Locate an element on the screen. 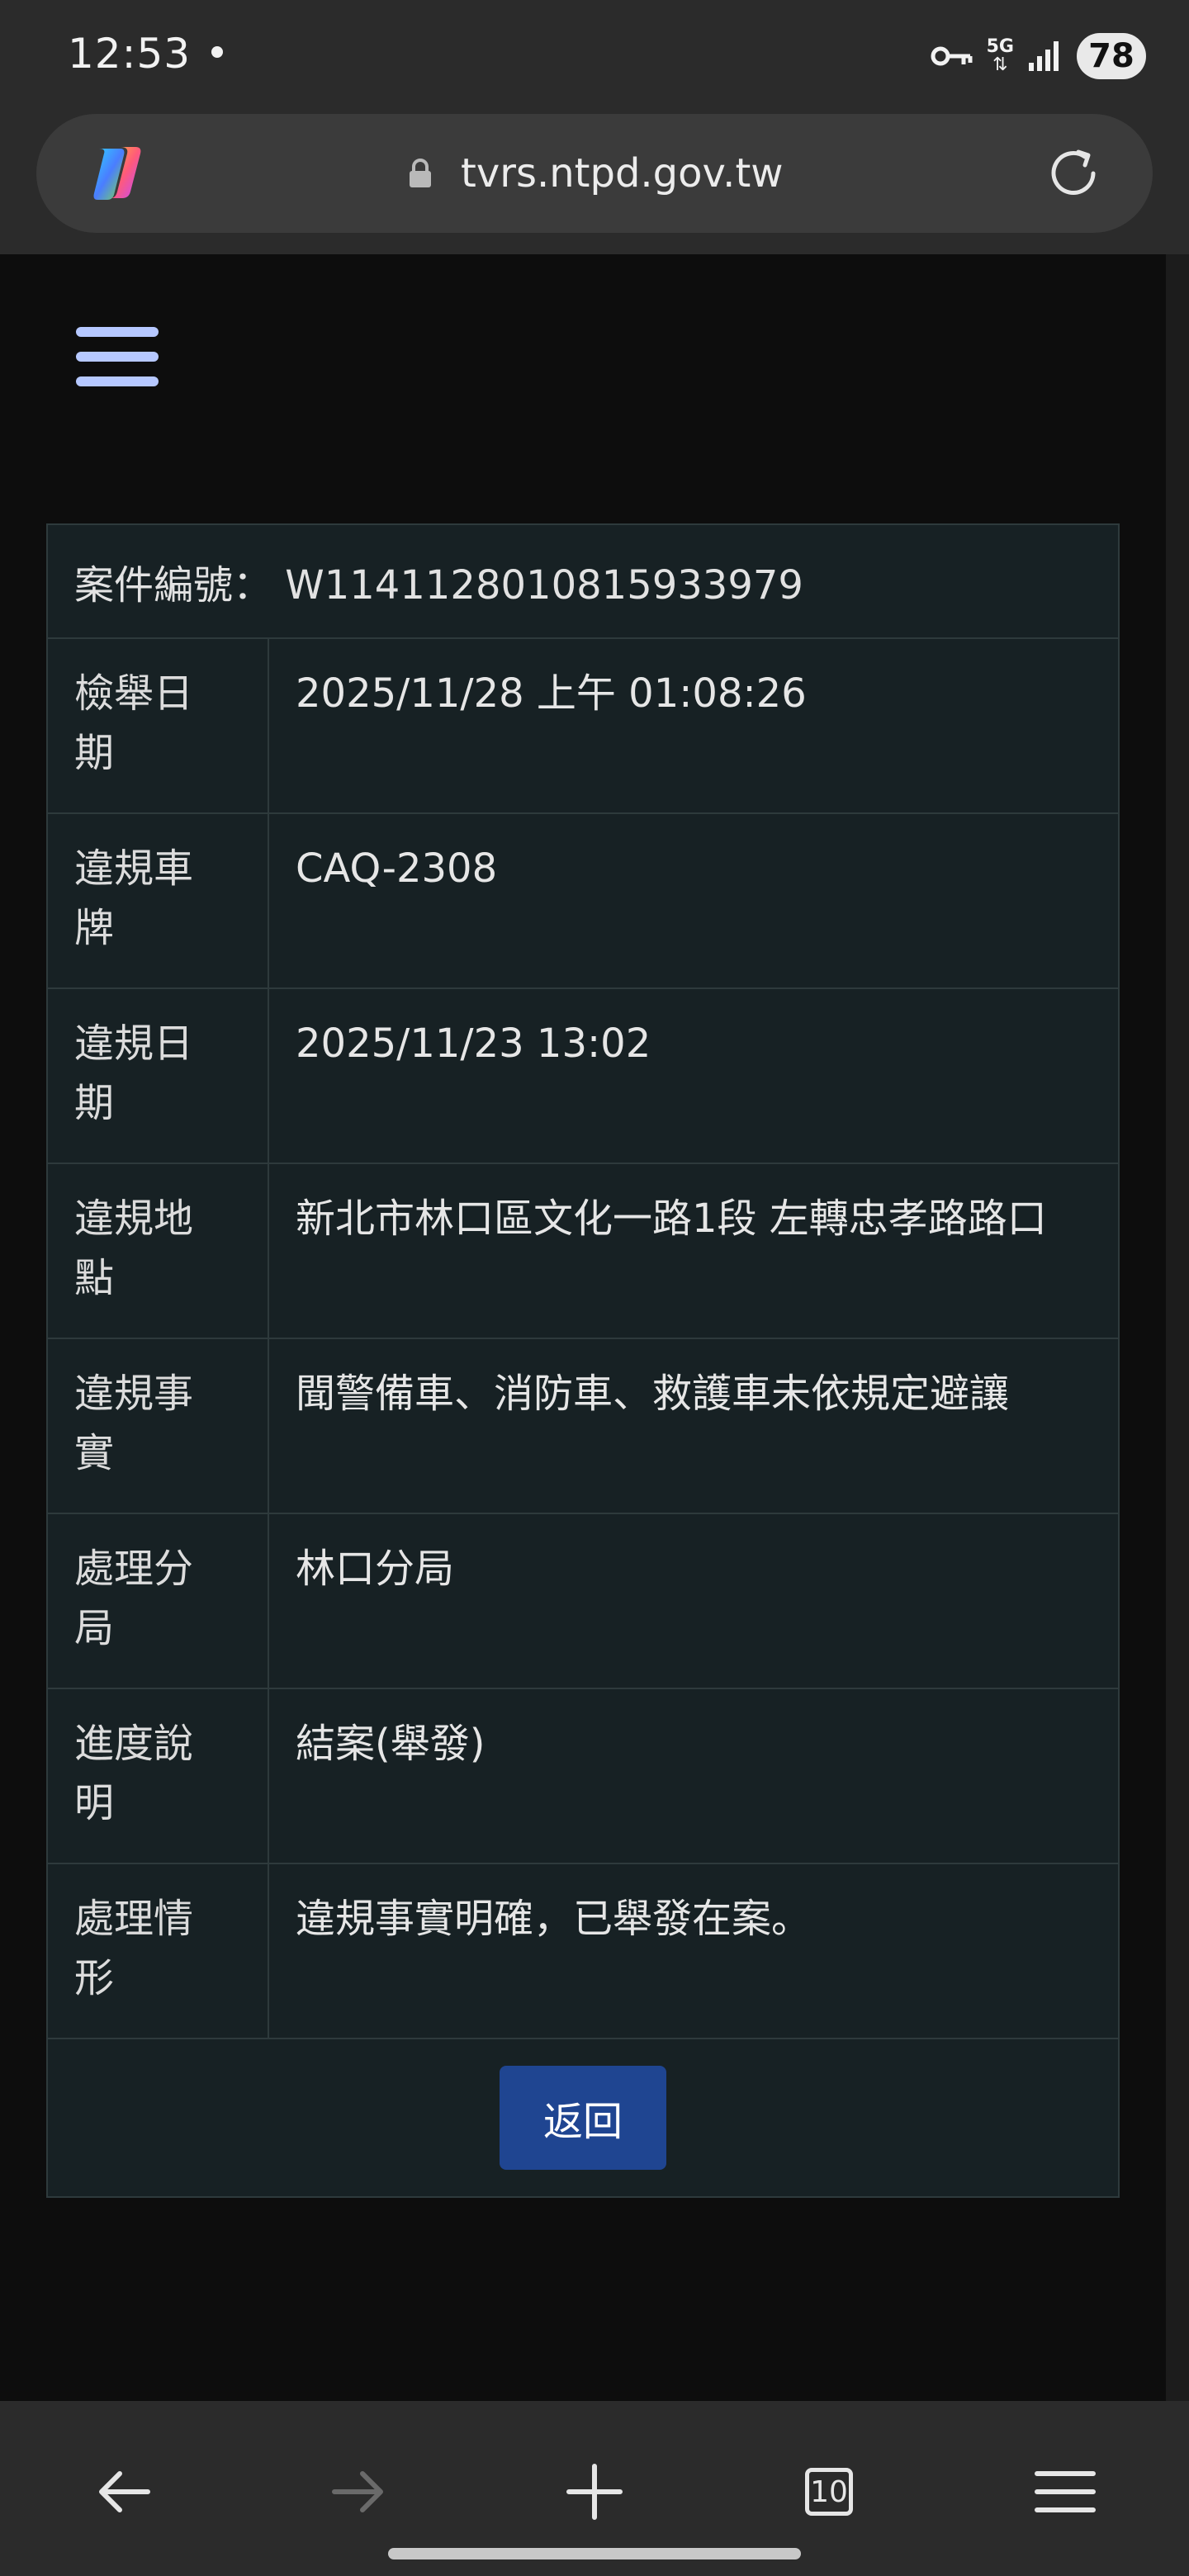 This screenshot has width=1189, height=2576. row-label: 違規車牌 is located at coordinates (158, 900).